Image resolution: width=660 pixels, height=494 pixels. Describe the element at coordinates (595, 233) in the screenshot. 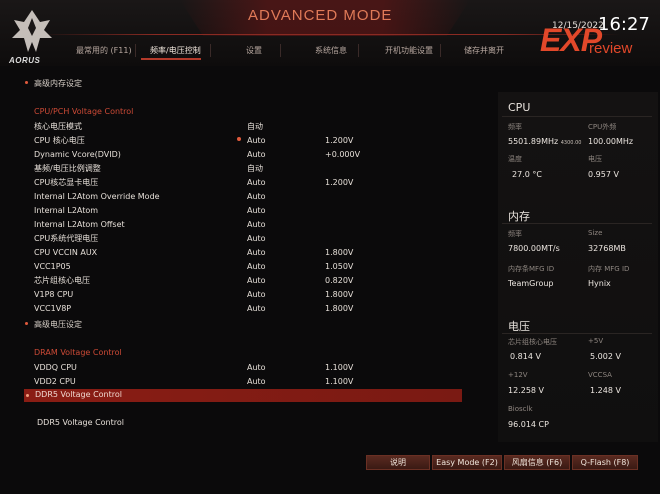

I see `memory-size-label: Size` at that location.